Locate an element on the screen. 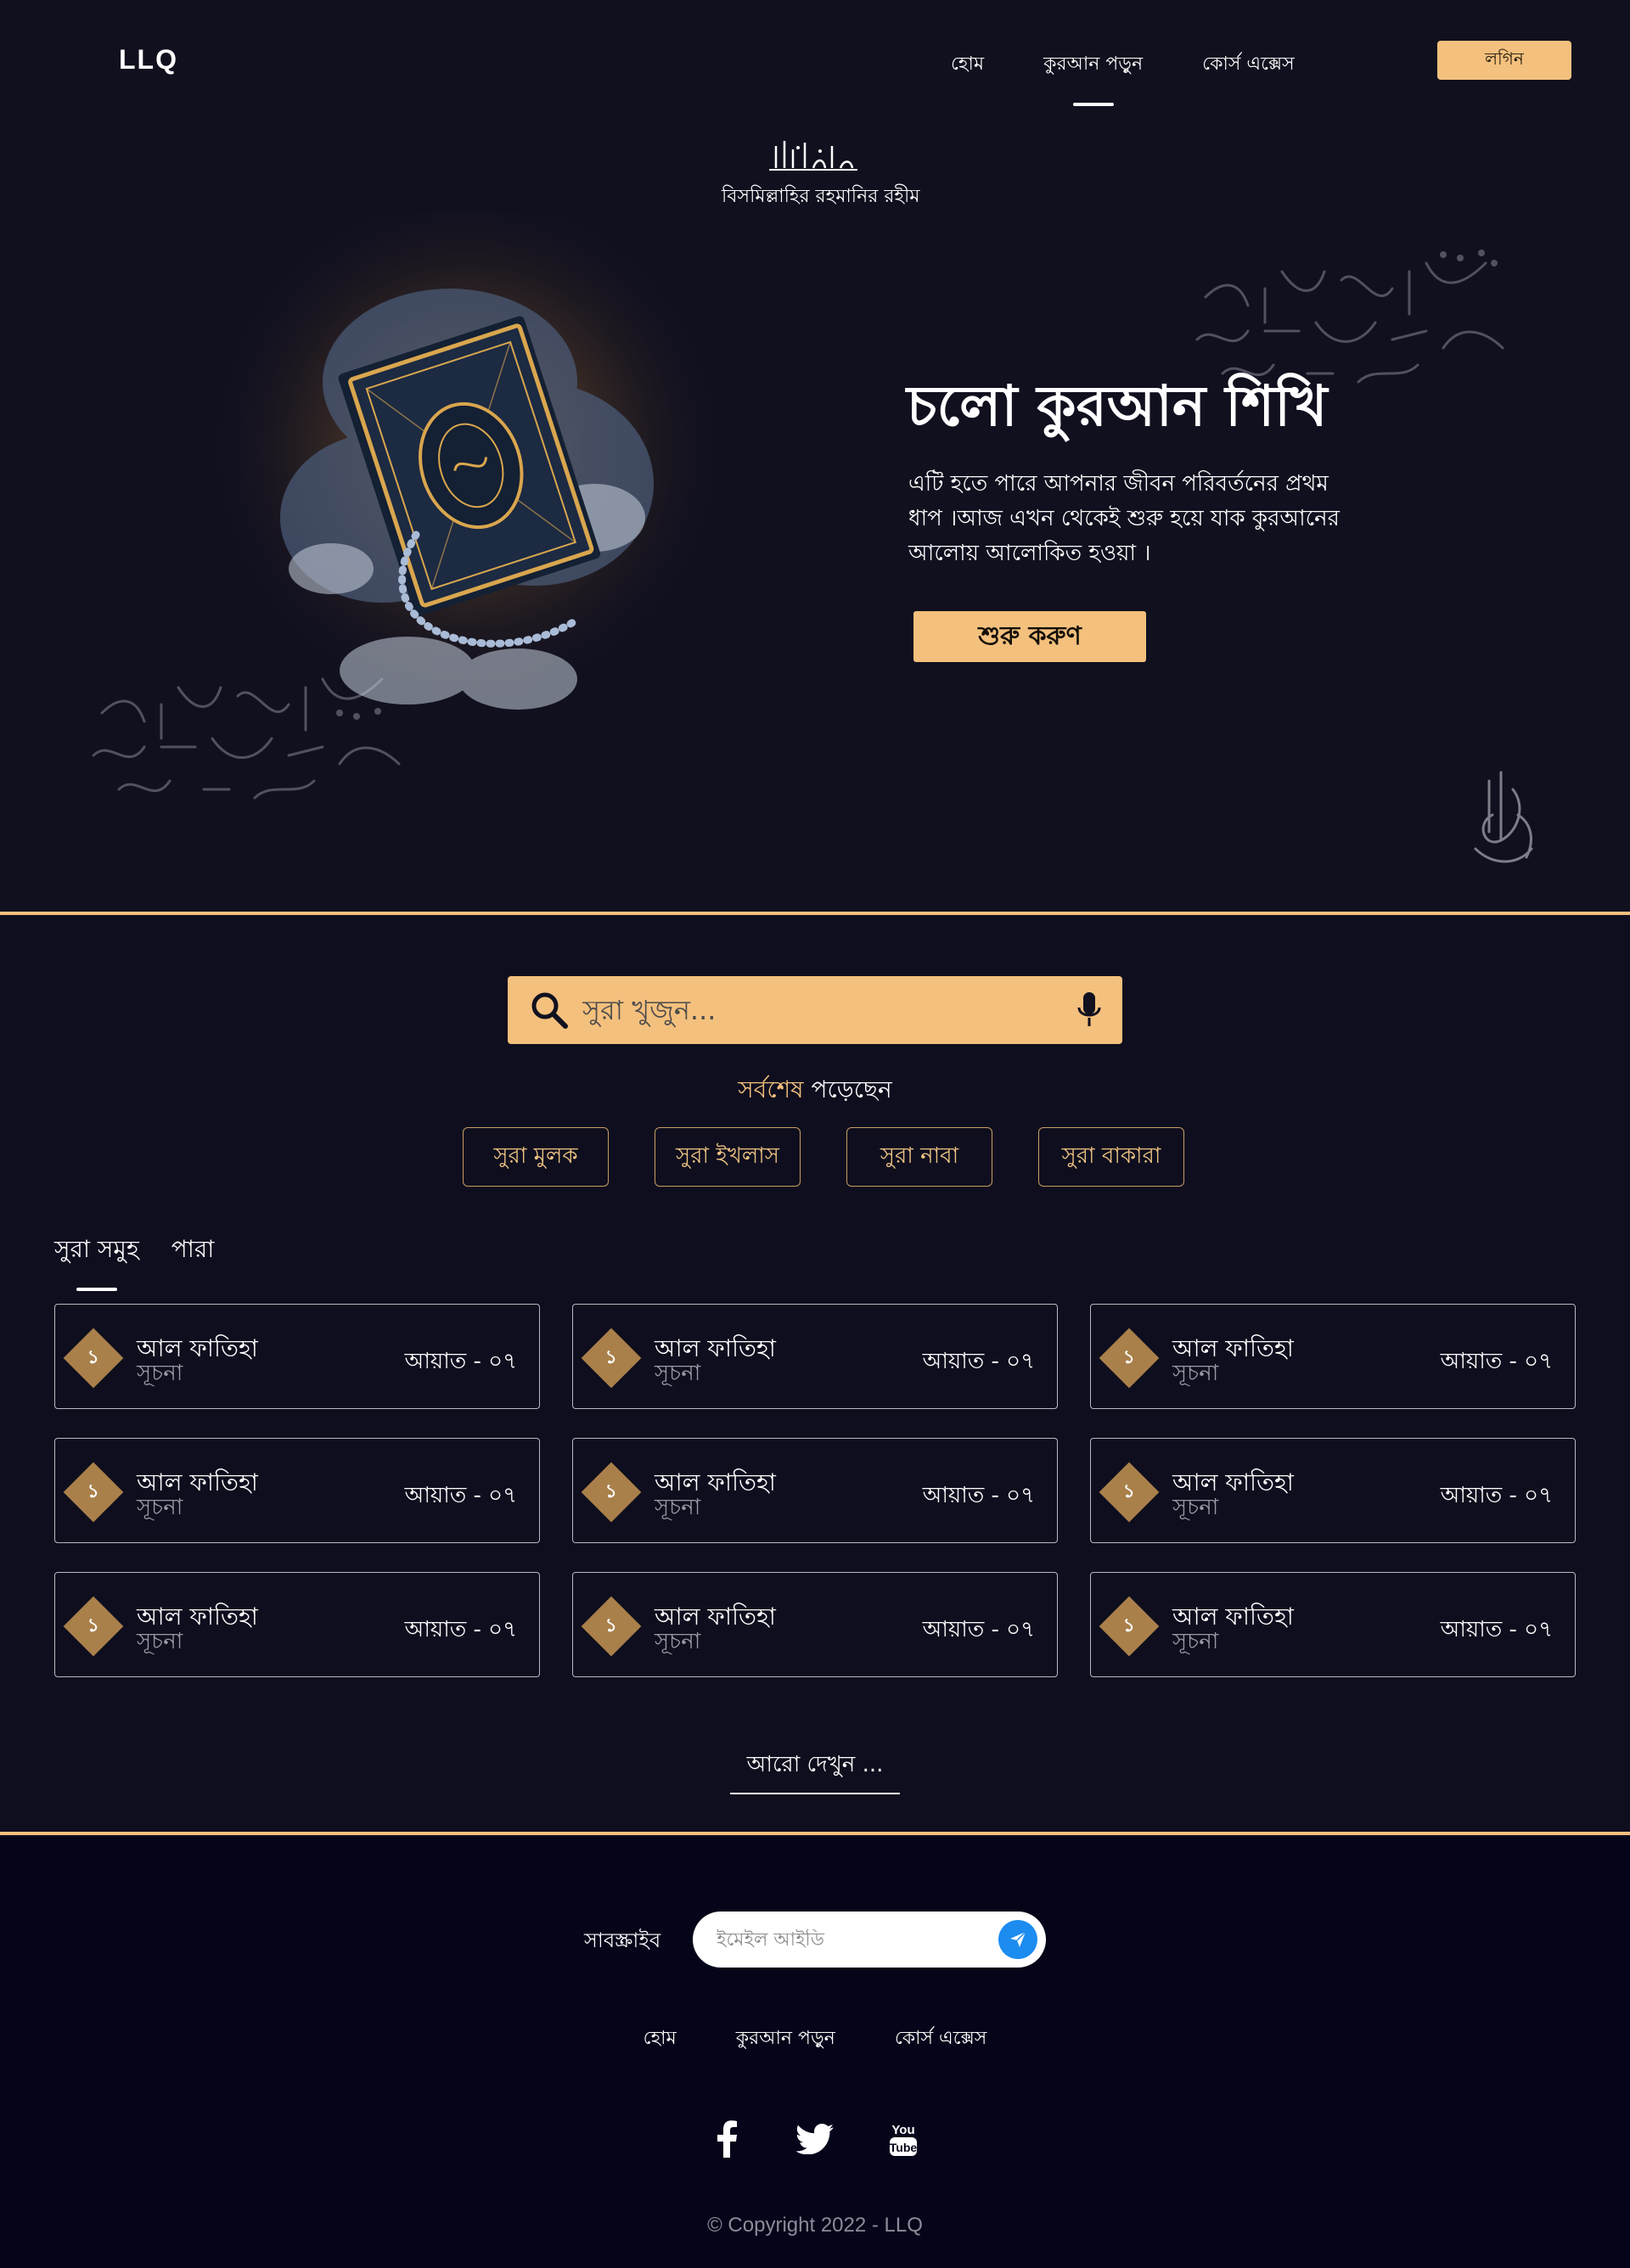 This screenshot has width=1630, height=2268. login-button: লগিন is located at coordinates (1504, 60).